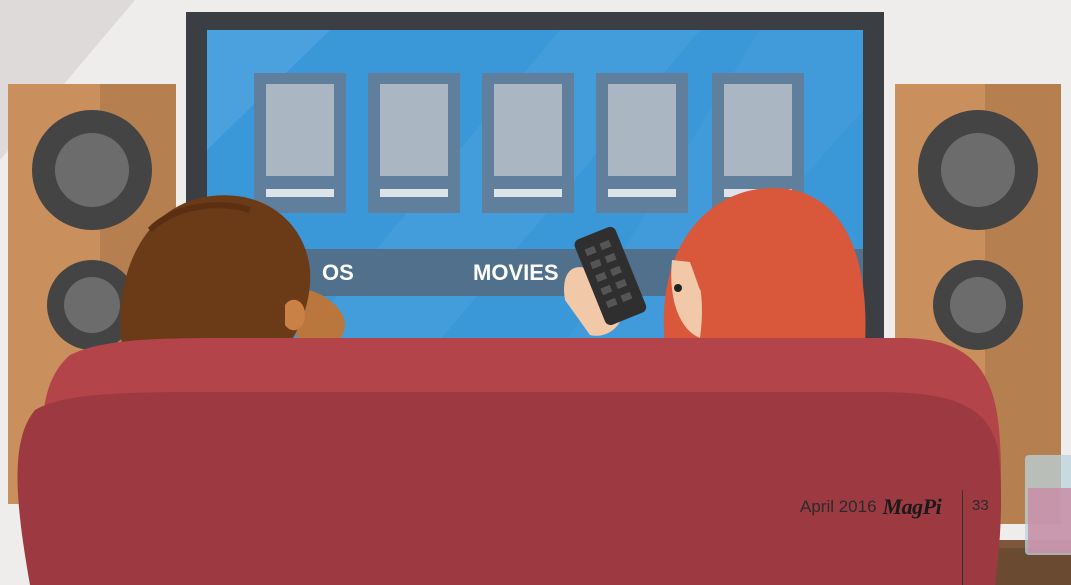  Describe the element at coordinates (516, 272) in the screenshot. I see `tv-menu-item-movies: MOVIES` at that location.